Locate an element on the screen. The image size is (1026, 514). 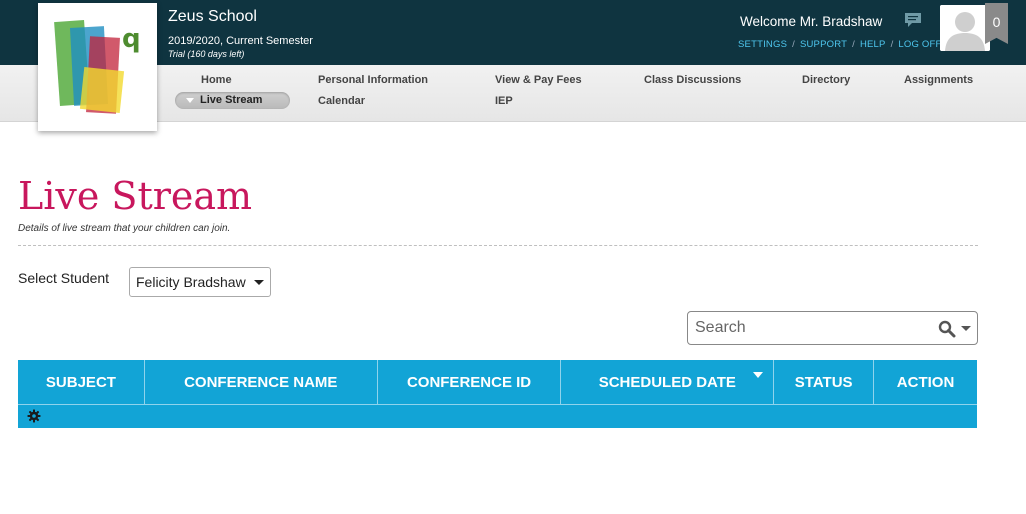
select-student-label: Select Student is located at coordinates (64, 278).